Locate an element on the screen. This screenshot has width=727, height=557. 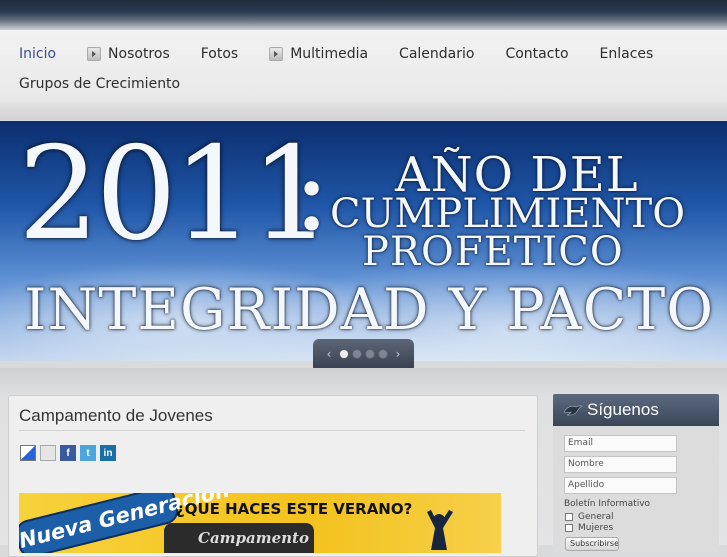
slider-prev-icon: ‹ is located at coordinates (329, 354).